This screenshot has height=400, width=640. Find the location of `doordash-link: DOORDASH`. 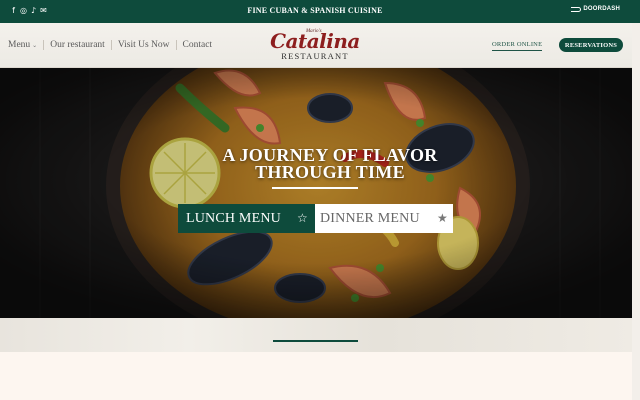

doordash-link: DOORDASH is located at coordinates (595, 9).